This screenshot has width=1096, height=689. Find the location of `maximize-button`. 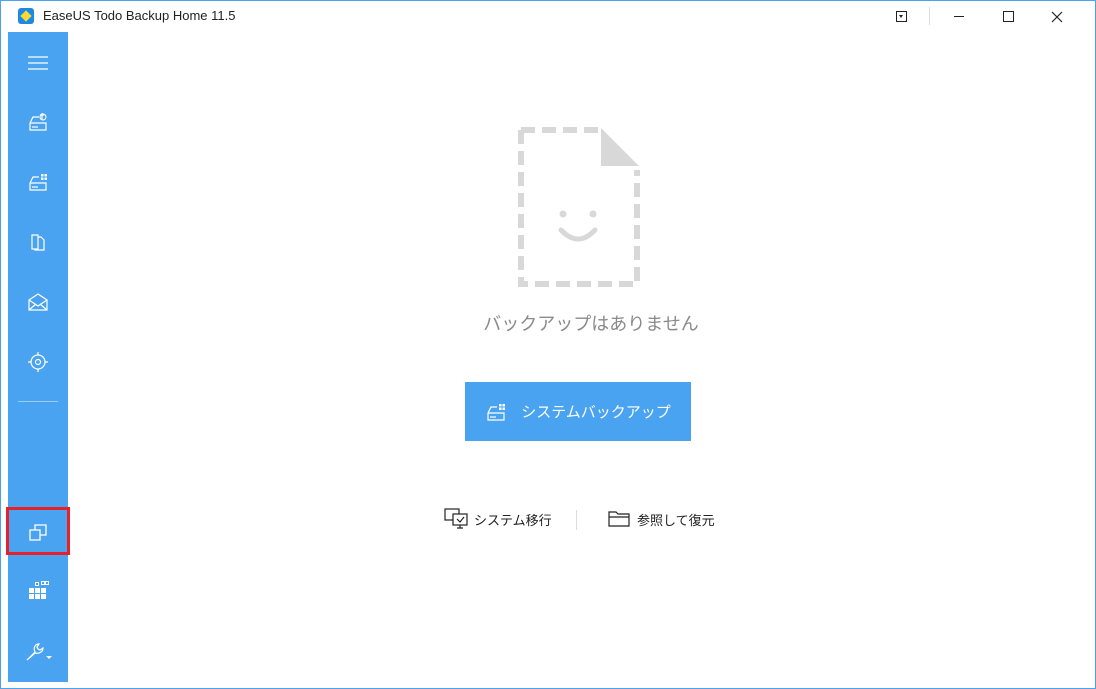

maximize-button is located at coordinates (1008, 16).